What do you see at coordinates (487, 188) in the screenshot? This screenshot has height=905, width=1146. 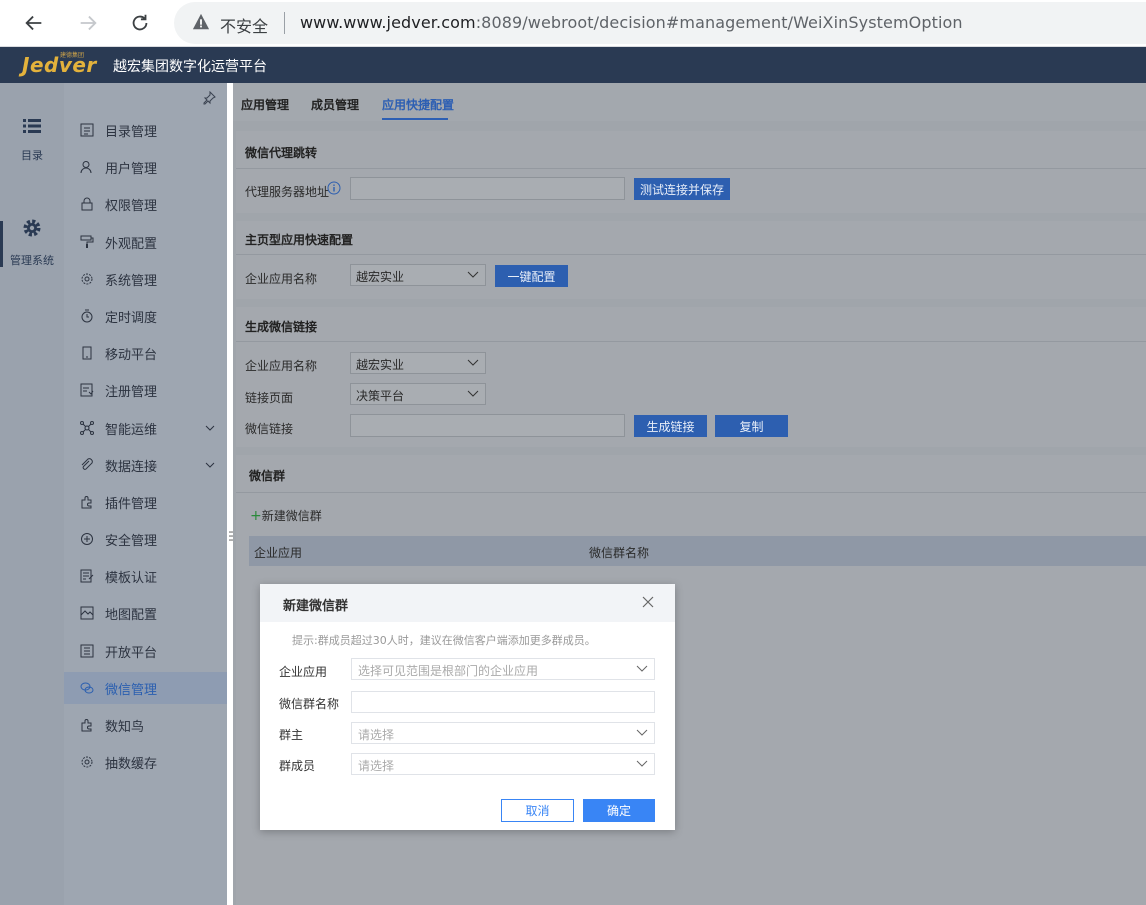 I see `proxy-address-input` at bounding box center [487, 188].